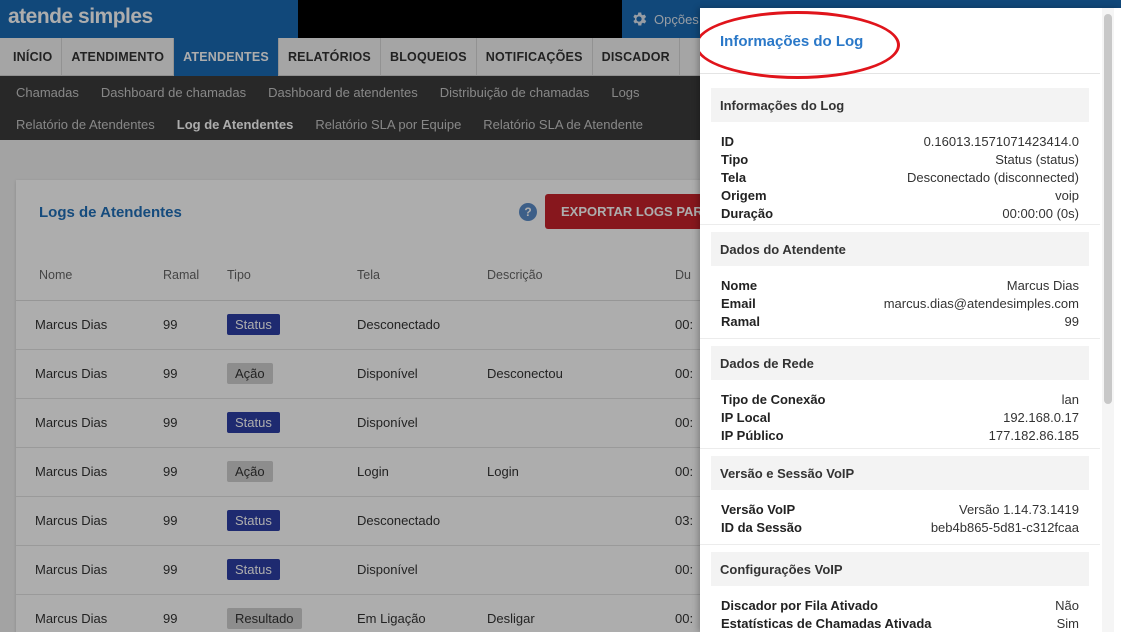 The width and height of the screenshot is (1121, 632). What do you see at coordinates (993, 177) in the screenshot?
I see `info-value: Desconectado (disconnected)` at bounding box center [993, 177].